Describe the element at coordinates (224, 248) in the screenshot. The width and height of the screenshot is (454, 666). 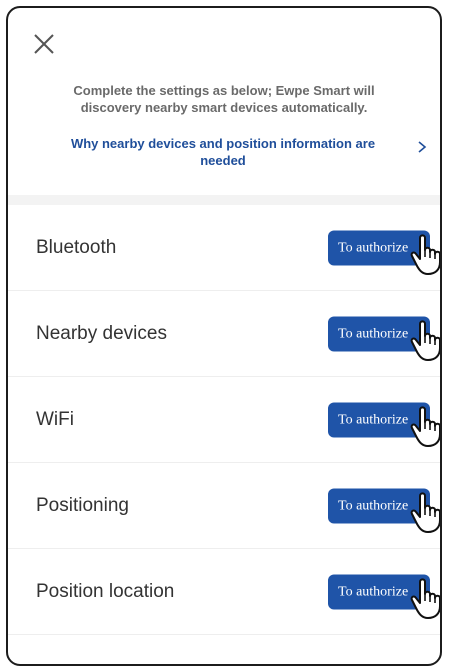
I see `permission-row-bluetooth: Bluetooth To authorize` at that location.